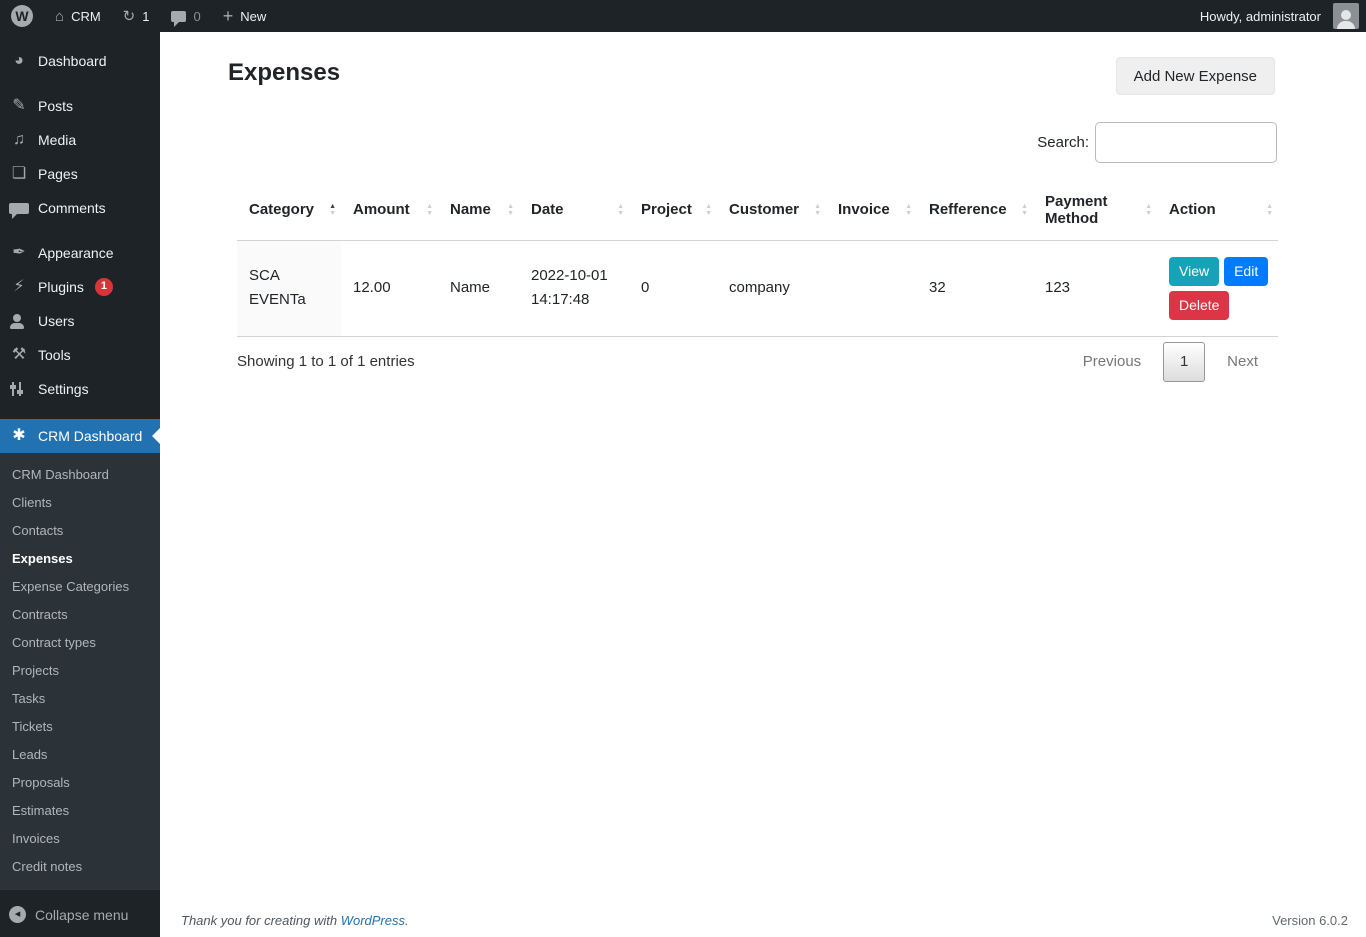 This screenshot has height=937, width=1366. I want to click on submenu-item-tickets: Tickets, so click(80, 727).